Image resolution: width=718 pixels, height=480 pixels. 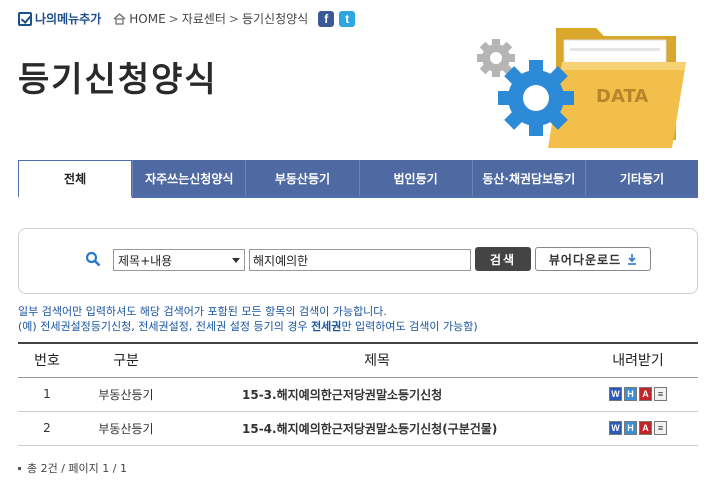 What do you see at coordinates (638, 360) in the screenshot?
I see `header-download: 내려받기` at bounding box center [638, 360].